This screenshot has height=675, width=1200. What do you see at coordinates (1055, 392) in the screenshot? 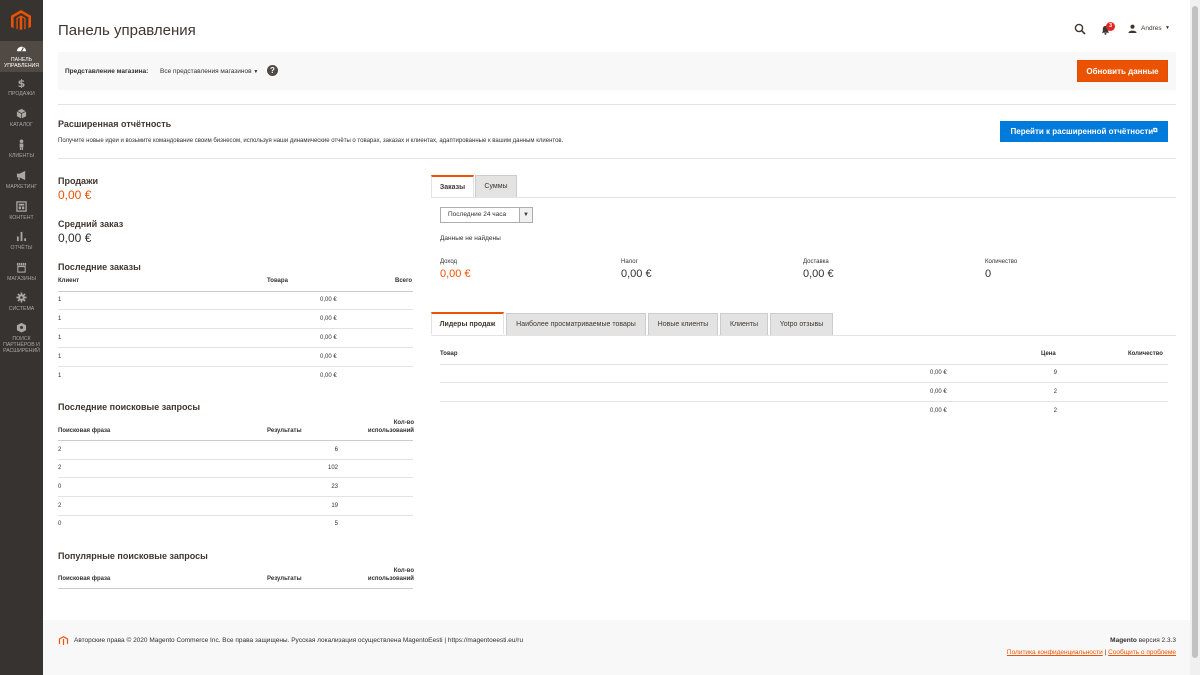
I see `quantity-cell: 2` at bounding box center [1055, 392].